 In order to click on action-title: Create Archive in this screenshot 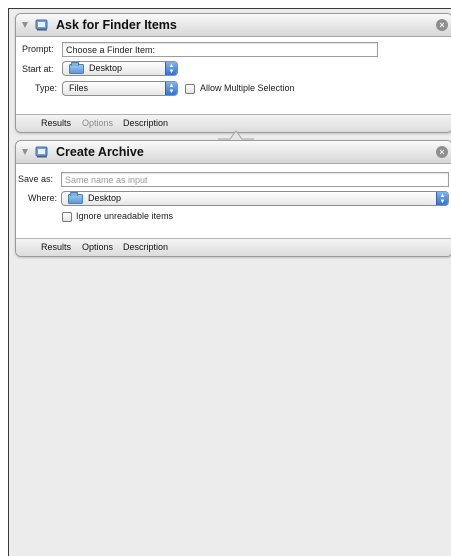, I will do `click(100, 152)`.